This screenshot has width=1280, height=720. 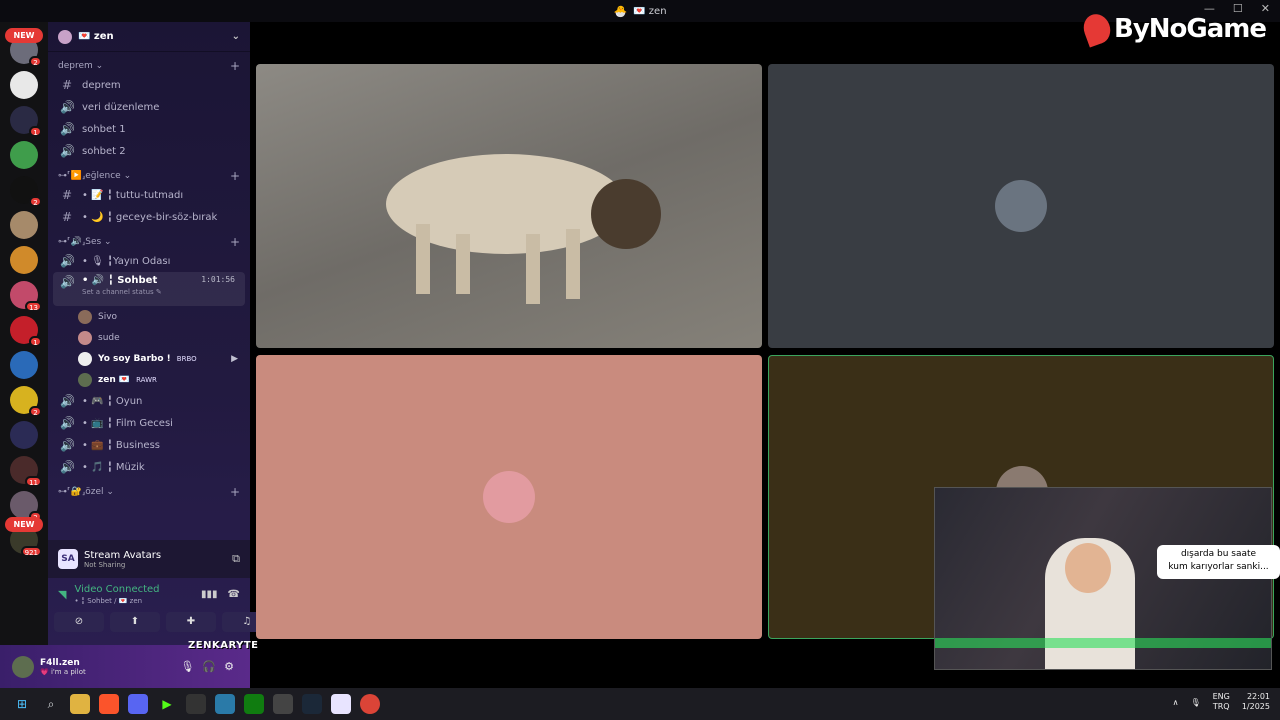 What do you see at coordinates (146, 379) in the screenshot?
I see `member-tag: RAWR` at bounding box center [146, 379].